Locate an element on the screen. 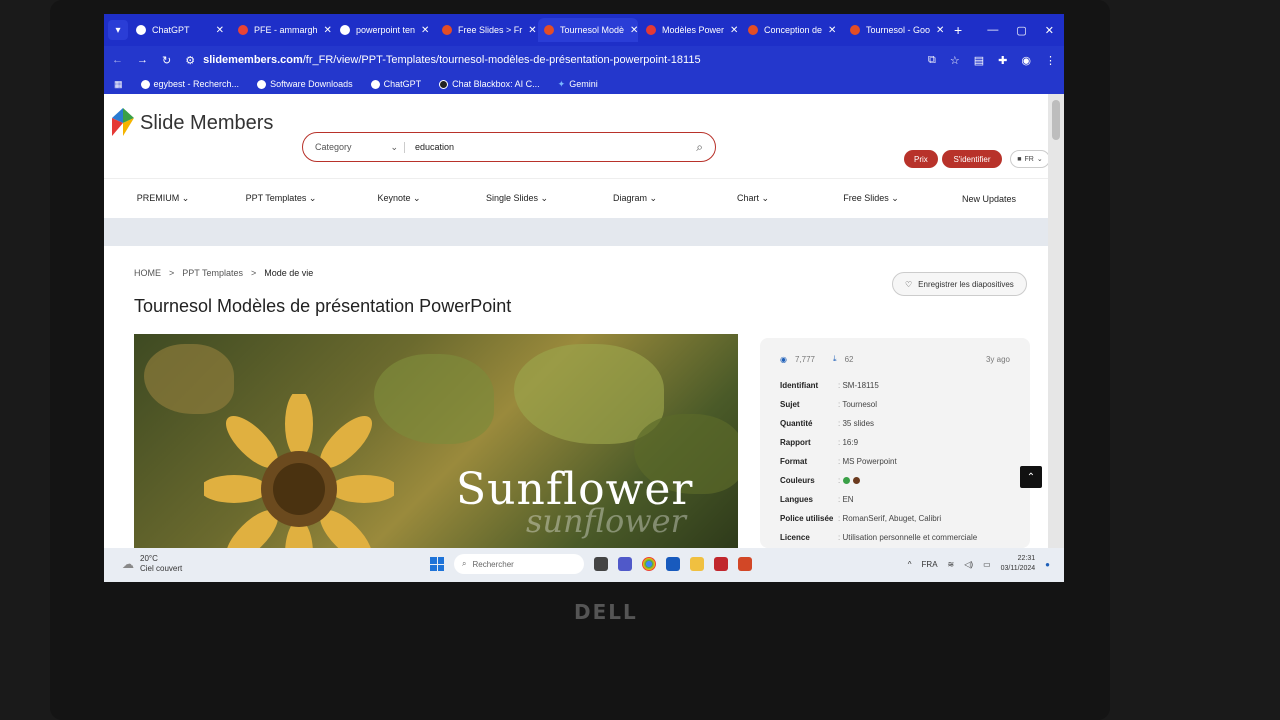 This screenshot has width=1280, height=720. nav-item: PREMIUM ⌄ is located at coordinates (163, 198).